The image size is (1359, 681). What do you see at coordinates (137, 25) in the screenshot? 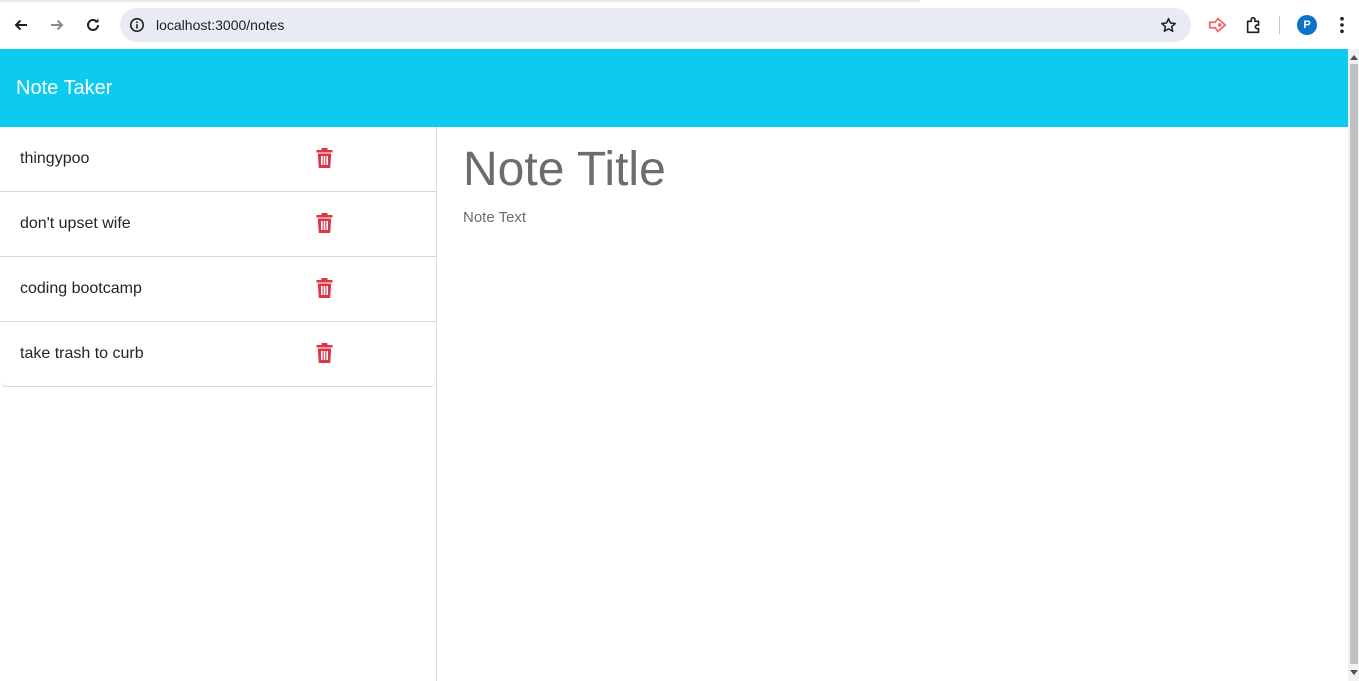
I see `info-icon` at bounding box center [137, 25].